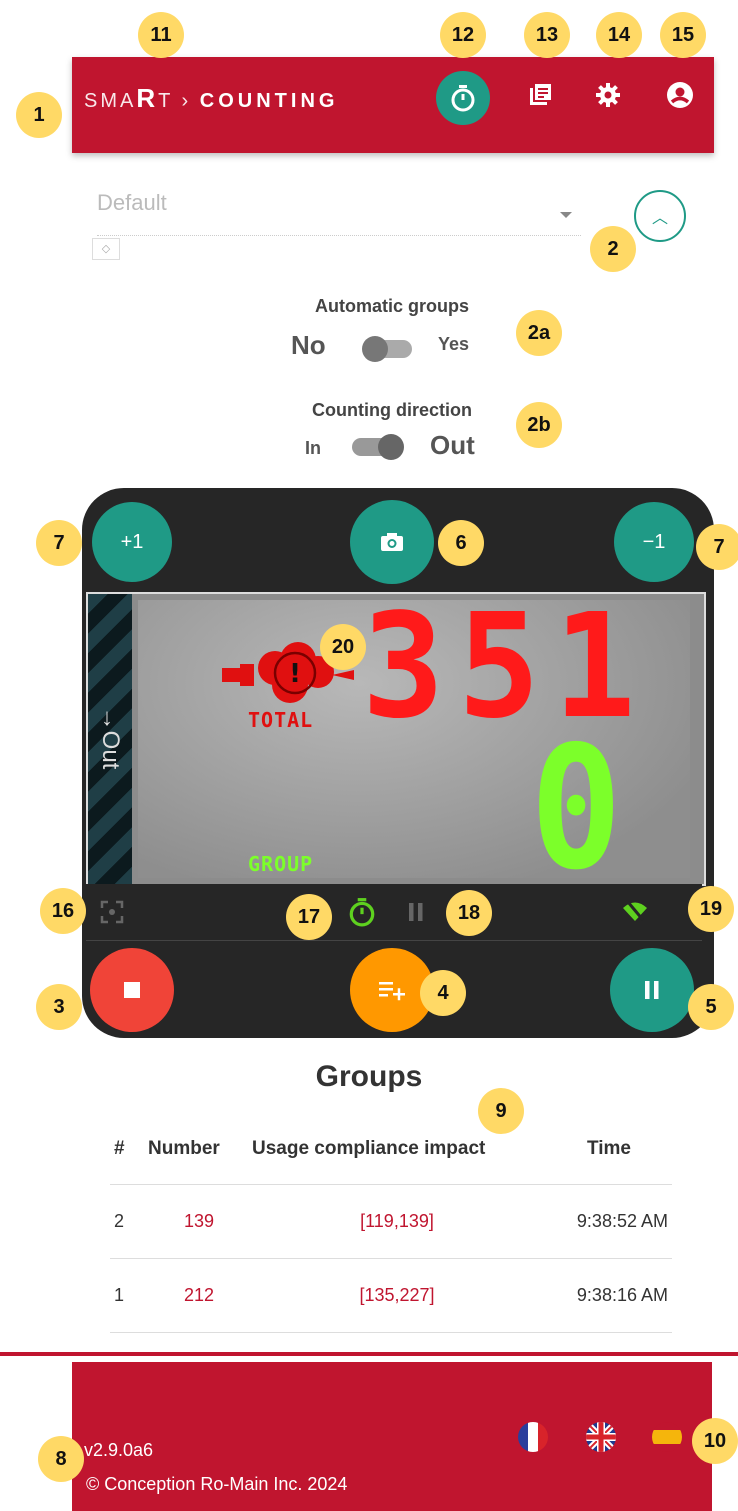  What do you see at coordinates (161, 35) in the screenshot?
I see `callout-badge: 11` at bounding box center [161, 35].